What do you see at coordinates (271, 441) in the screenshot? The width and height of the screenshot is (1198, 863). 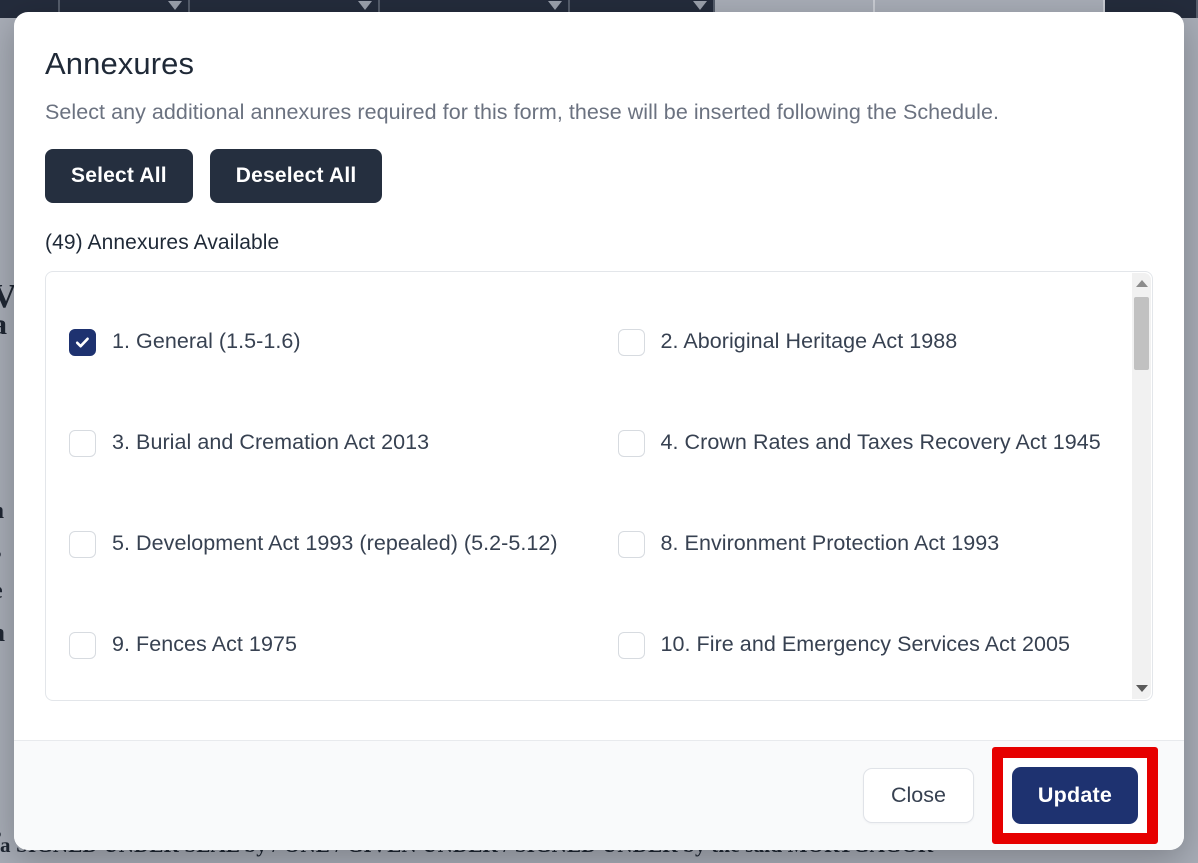 I see `annexure-label: 3. Burial and Cremation Act 2013` at bounding box center [271, 441].